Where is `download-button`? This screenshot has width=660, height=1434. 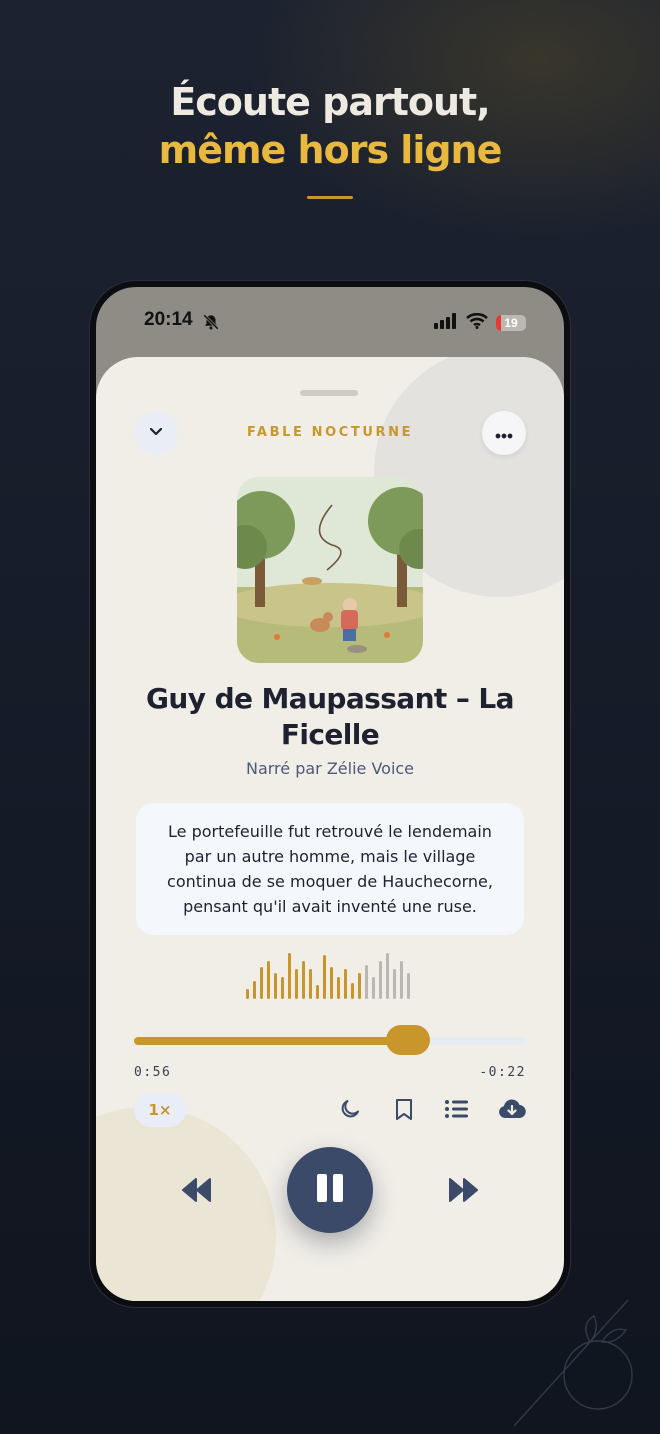 download-button is located at coordinates (512, 1111).